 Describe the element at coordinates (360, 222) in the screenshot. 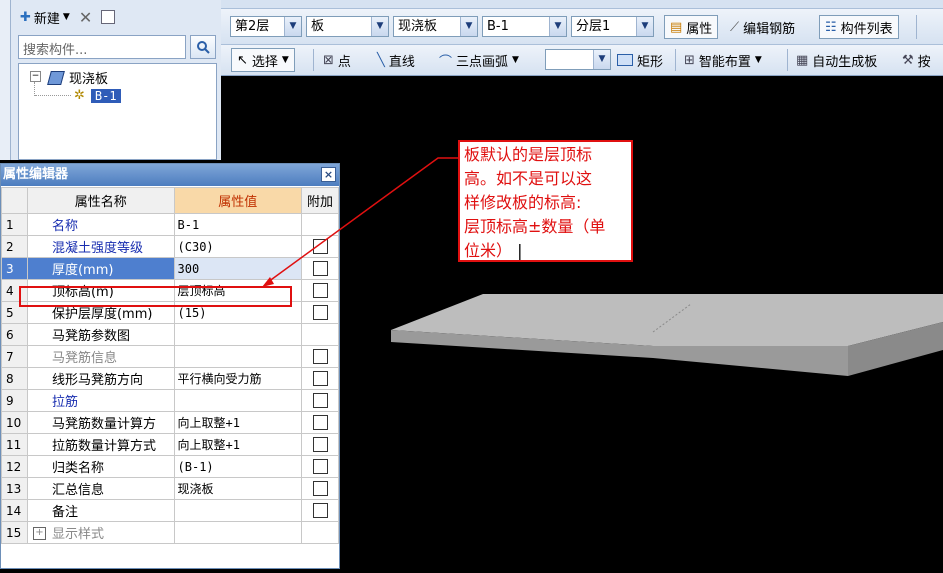

I see `annotation-arrow` at that location.